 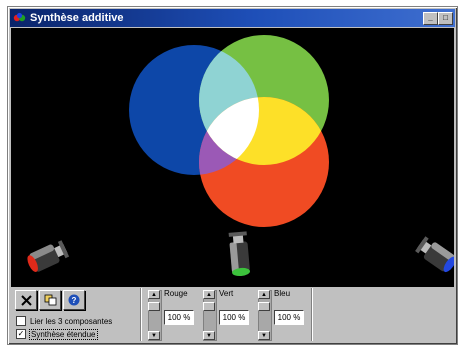 What do you see at coordinates (63, 334) in the screenshot?
I see `extended-synthesis-label: Synthèse étendue` at bounding box center [63, 334].